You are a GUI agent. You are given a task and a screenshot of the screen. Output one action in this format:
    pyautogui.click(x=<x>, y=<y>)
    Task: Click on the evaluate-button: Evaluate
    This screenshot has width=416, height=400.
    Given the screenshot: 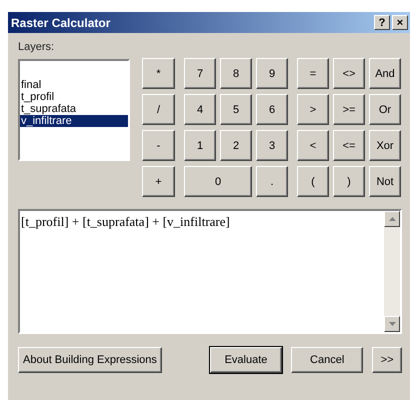 What is the action you would take?
    pyautogui.click(x=246, y=360)
    